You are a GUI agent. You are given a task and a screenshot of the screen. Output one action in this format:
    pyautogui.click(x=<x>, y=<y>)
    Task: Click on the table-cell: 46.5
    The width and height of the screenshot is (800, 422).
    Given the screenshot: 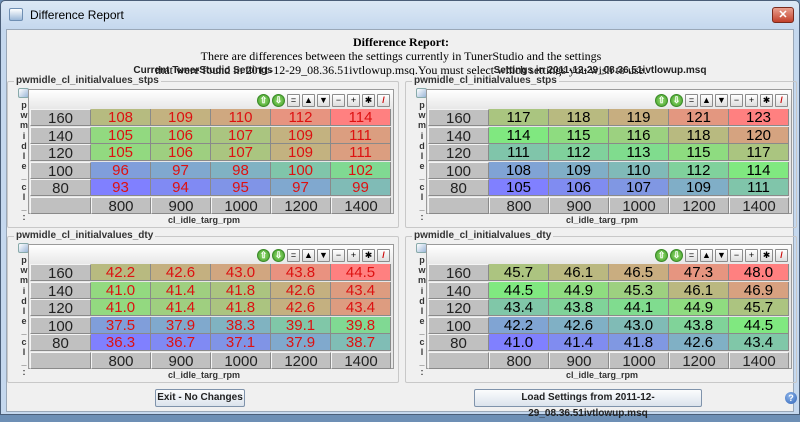 What is the action you would take?
    pyautogui.click(x=639, y=272)
    